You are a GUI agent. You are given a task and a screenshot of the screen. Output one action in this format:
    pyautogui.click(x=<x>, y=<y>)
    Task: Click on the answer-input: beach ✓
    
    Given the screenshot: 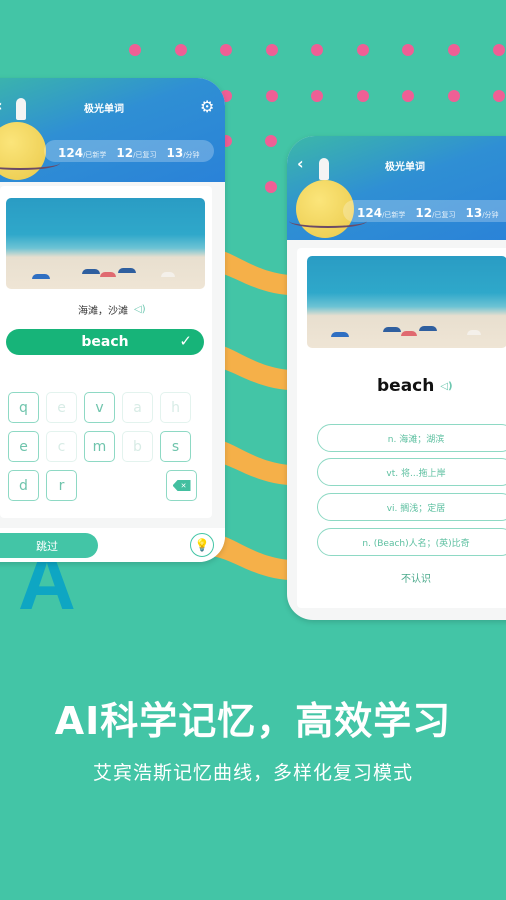 What is the action you would take?
    pyautogui.click(x=105, y=342)
    